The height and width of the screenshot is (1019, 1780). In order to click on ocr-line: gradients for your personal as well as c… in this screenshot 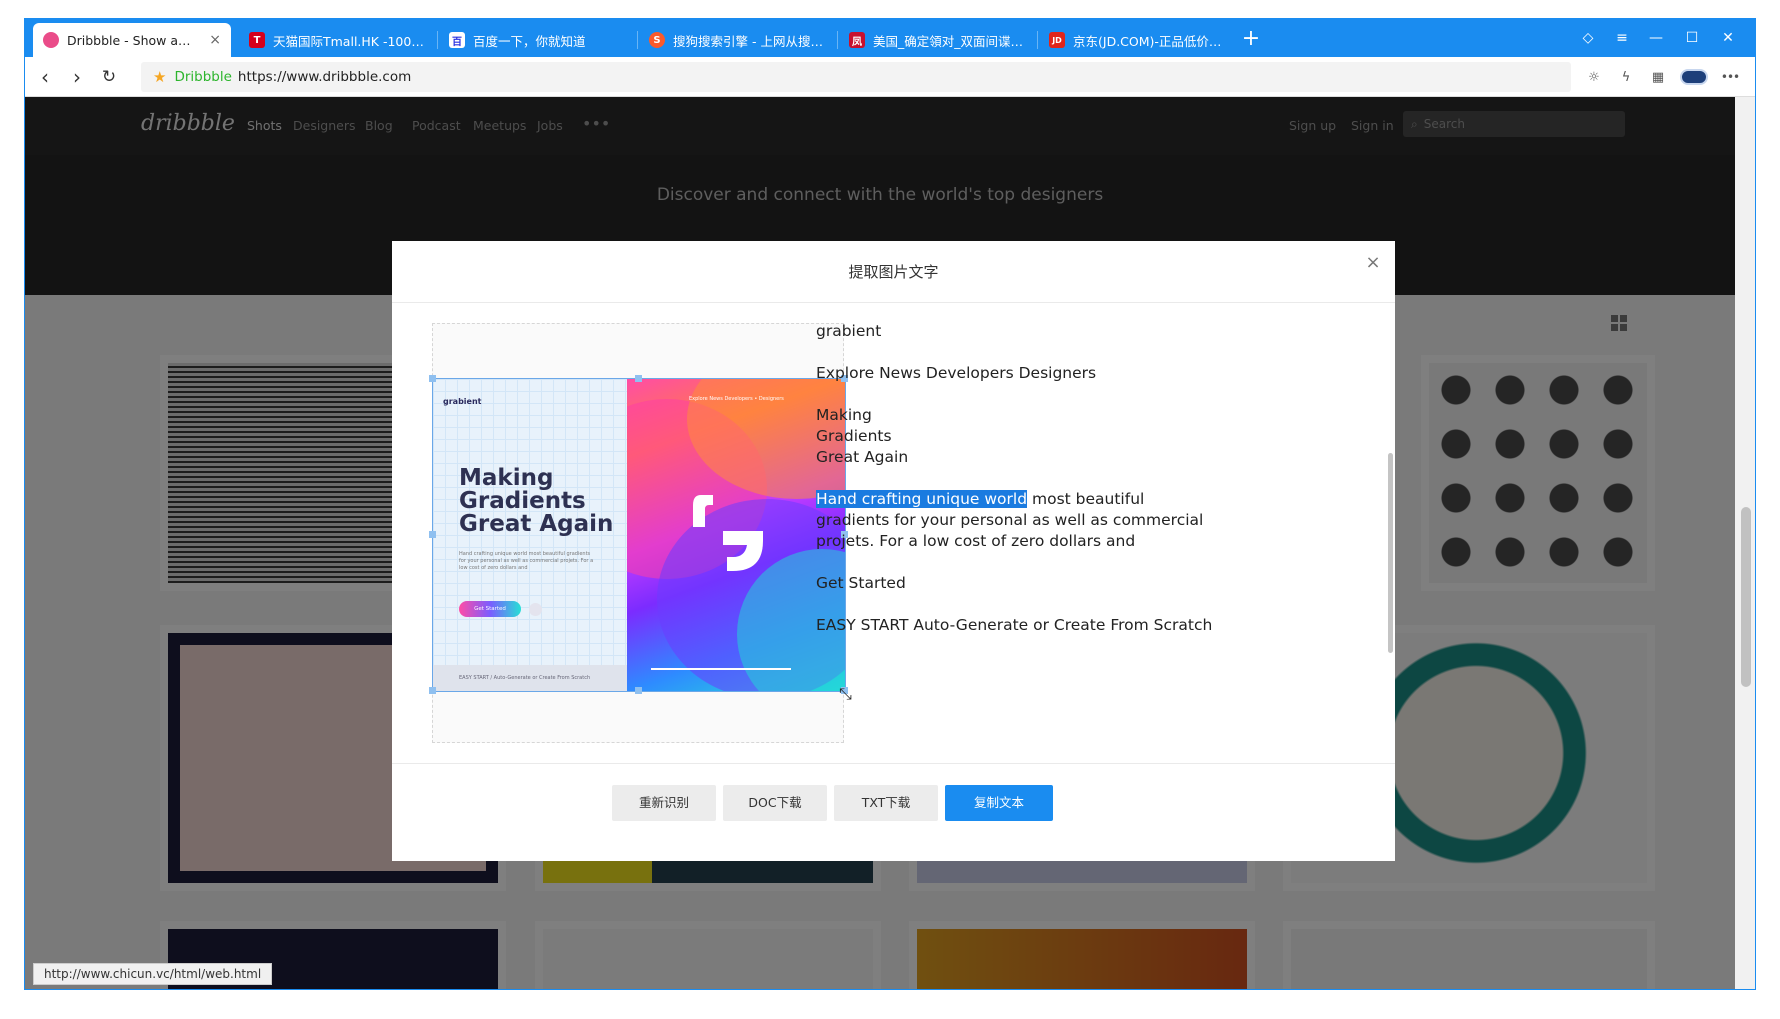, I will do `click(1010, 520)`.